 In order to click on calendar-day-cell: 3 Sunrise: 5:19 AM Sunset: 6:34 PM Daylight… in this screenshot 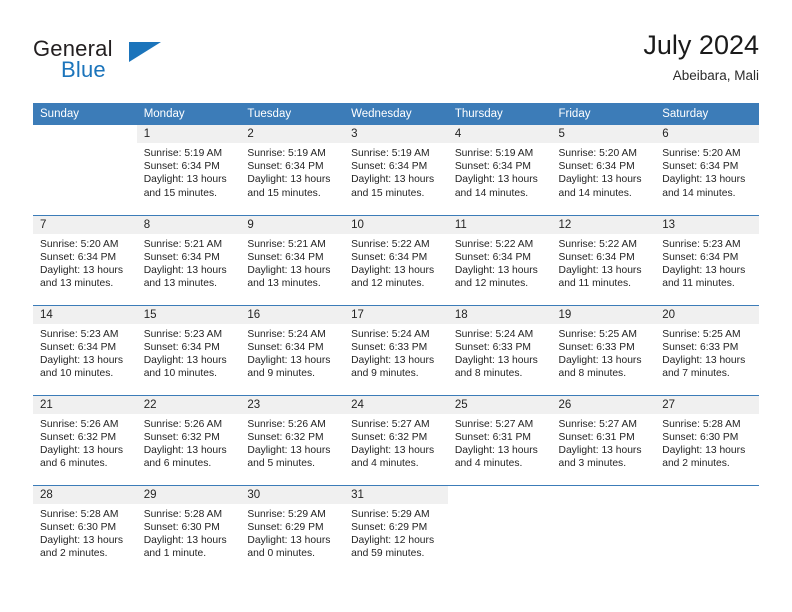, I will do `click(396, 170)`.